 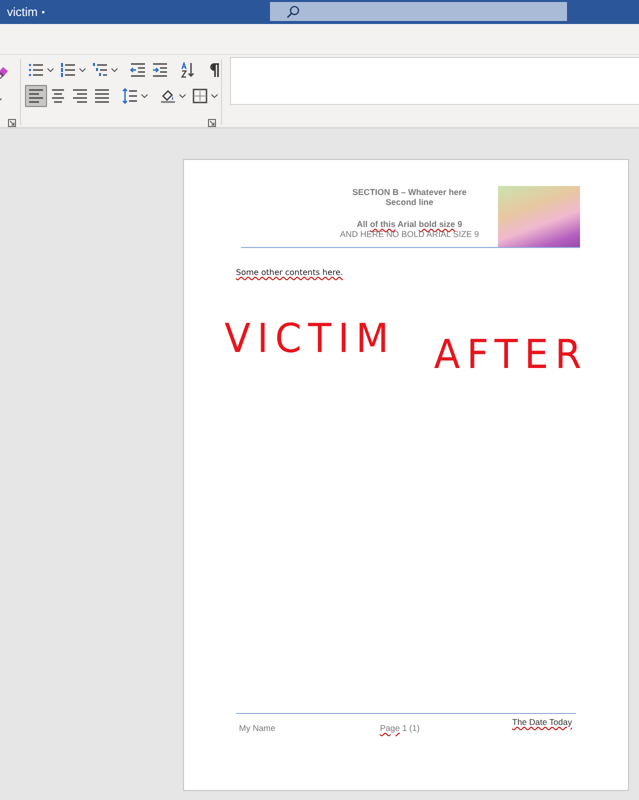 What do you see at coordinates (200, 96) in the screenshot?
I see `borders-icon` at bounding box center [200, 96].